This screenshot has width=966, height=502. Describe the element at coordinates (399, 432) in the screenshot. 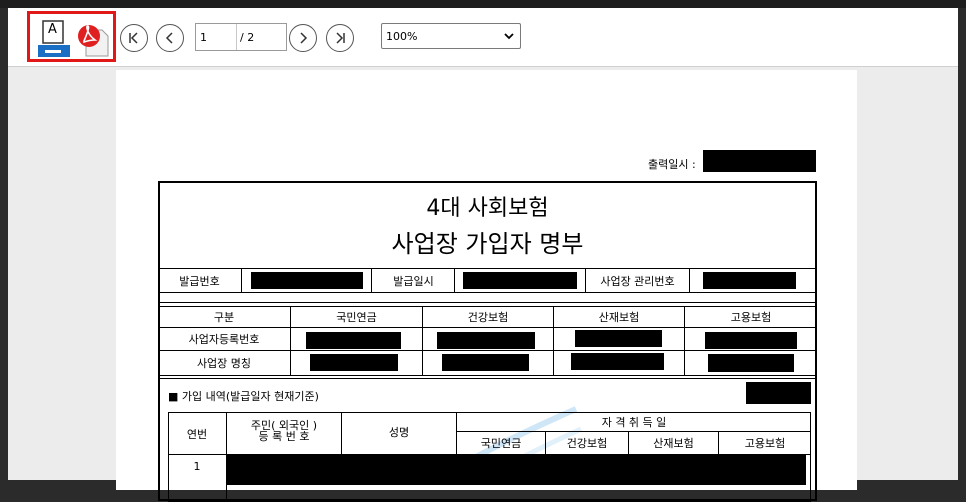

I see `t2-col-name: 성명` at that location.